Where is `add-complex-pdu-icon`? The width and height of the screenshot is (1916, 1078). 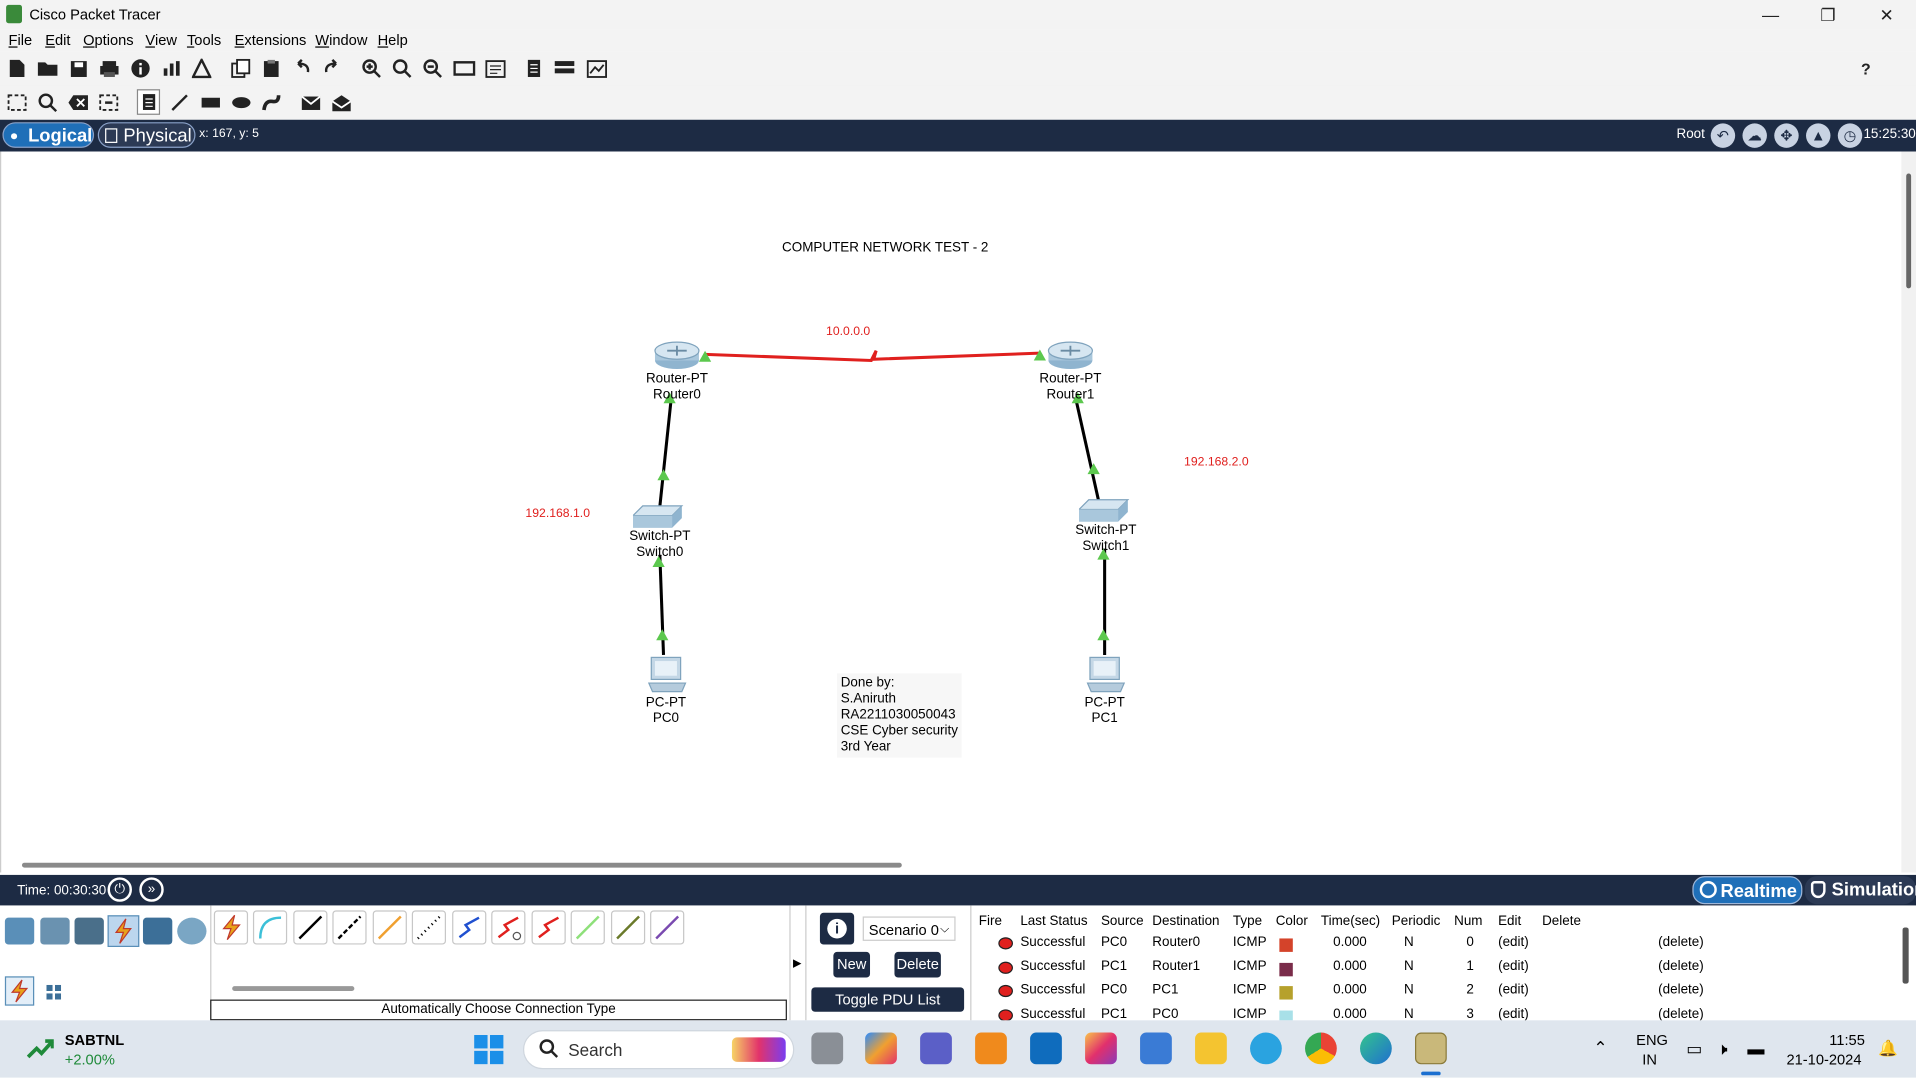
add-complex-pdu-icon is located at coordinates (341, 103).